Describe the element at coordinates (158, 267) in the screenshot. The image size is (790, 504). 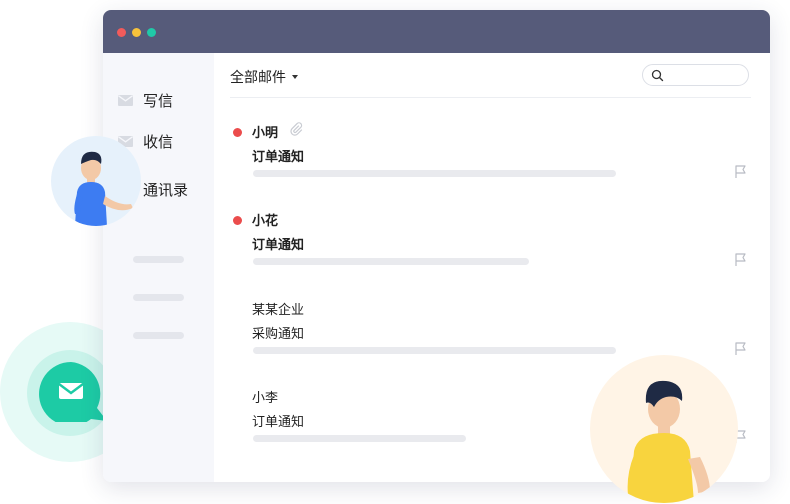
I see `sidebar: 写信 收信 通讯录` at that location.